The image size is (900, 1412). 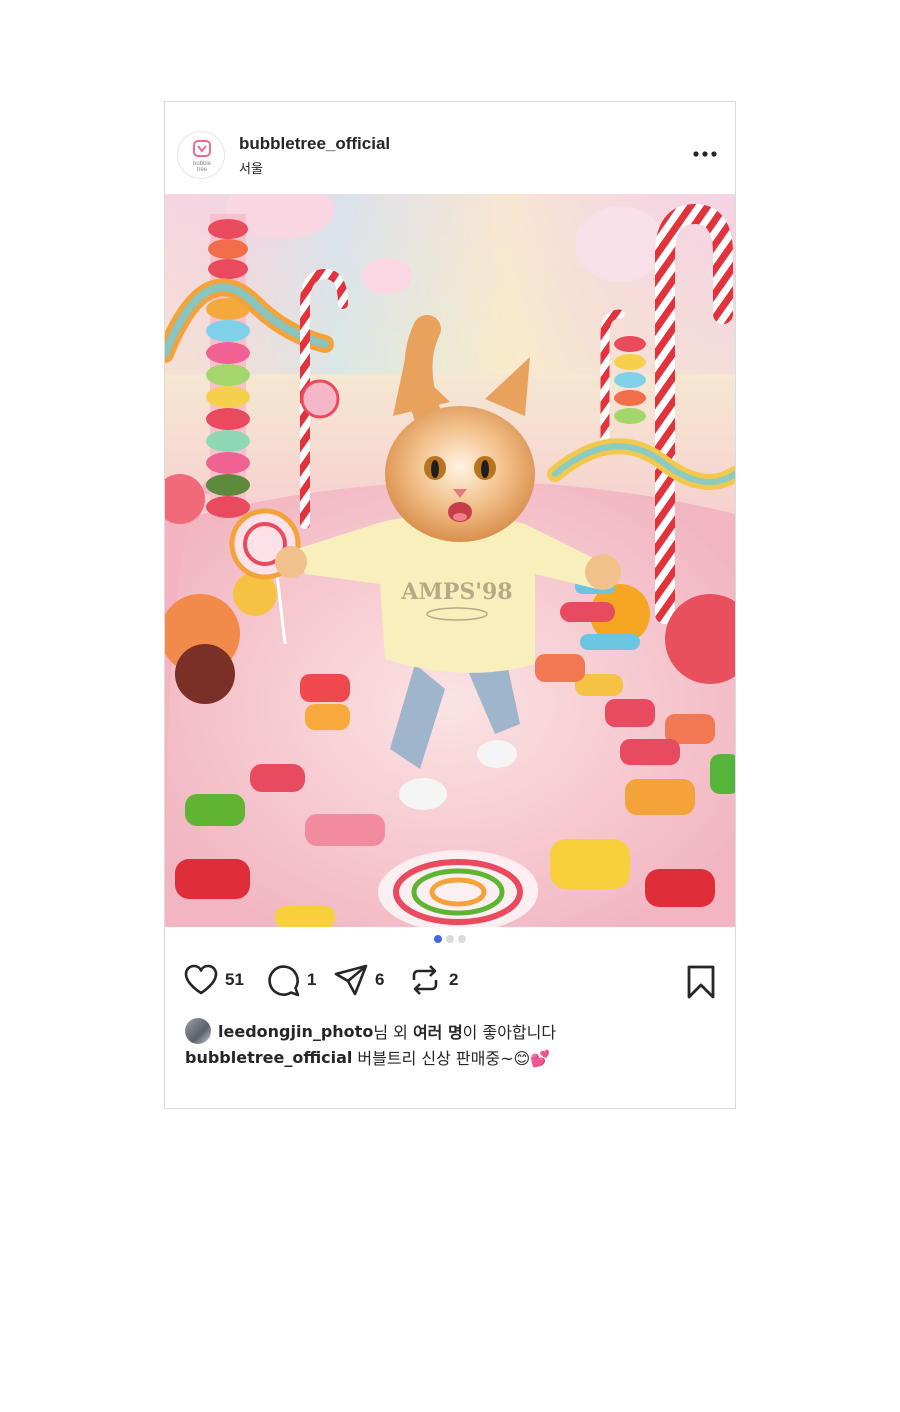 I want to click on liker-avatar, so click(x=198, y=1031).